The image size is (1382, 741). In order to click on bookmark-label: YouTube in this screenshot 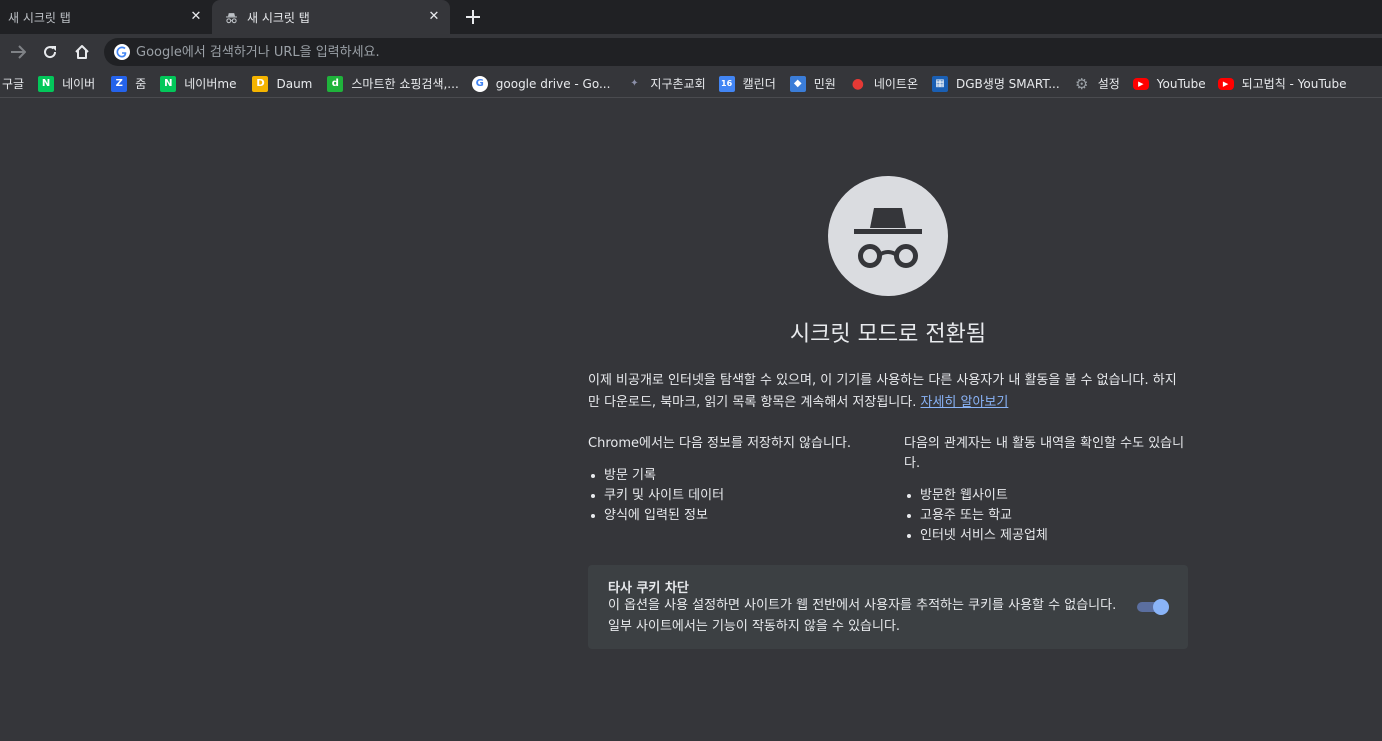, I will do `click(1181, 83)`.